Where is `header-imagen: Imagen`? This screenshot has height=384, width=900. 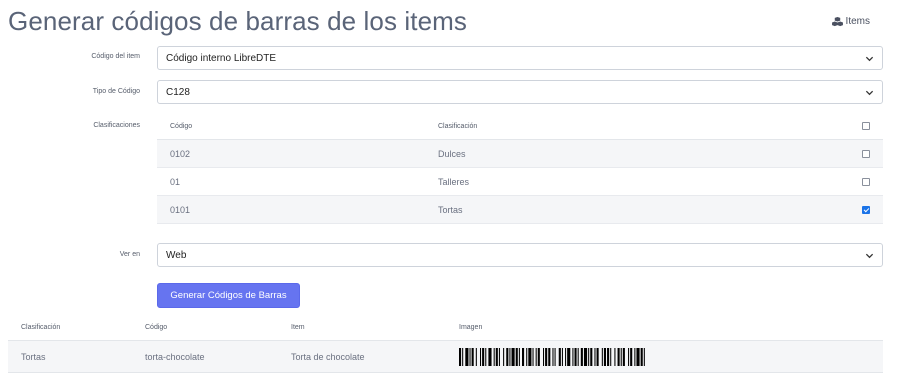 header-imagen: Imagen is located at coordinates (471, 327).